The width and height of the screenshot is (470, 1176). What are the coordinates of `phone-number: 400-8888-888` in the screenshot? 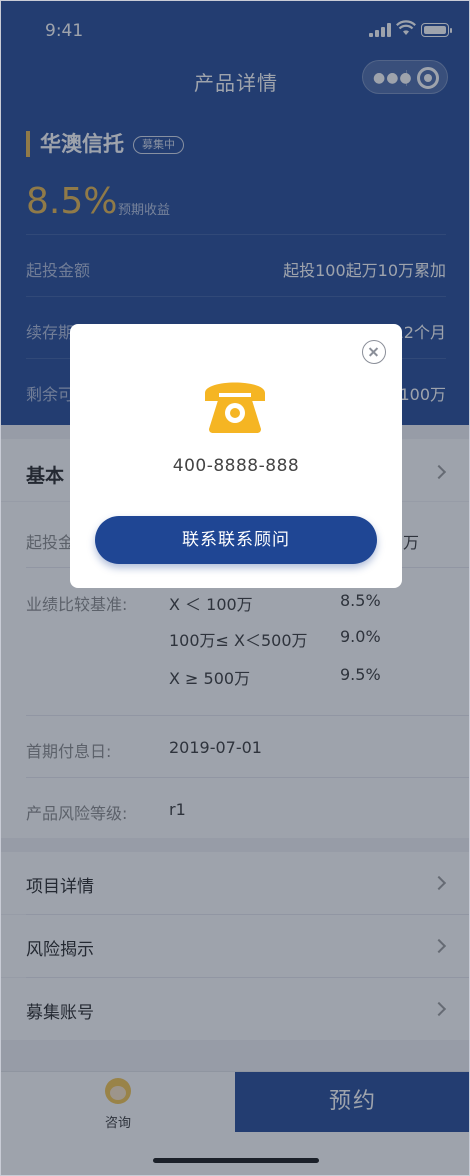 It's located at (236, 466).